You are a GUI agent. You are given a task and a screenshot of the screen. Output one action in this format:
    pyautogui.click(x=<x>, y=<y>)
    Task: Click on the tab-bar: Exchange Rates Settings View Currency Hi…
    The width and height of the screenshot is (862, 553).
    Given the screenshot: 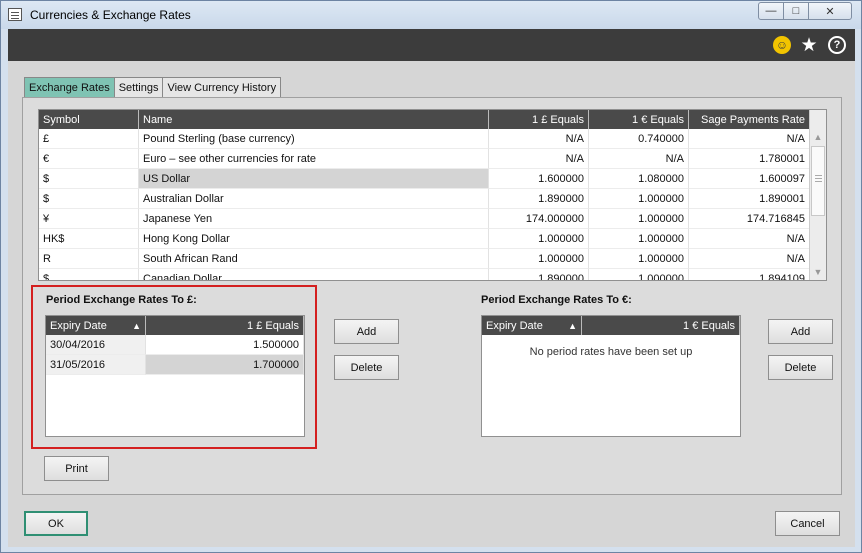 What is the action you would take?
    pyautogui.click(x=153, y=87)
    